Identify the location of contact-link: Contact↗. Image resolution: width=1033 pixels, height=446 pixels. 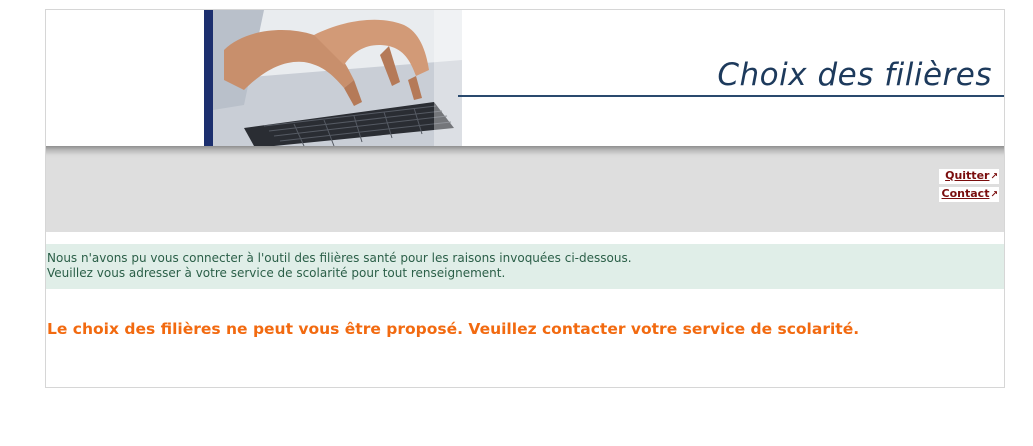
(968, 194).